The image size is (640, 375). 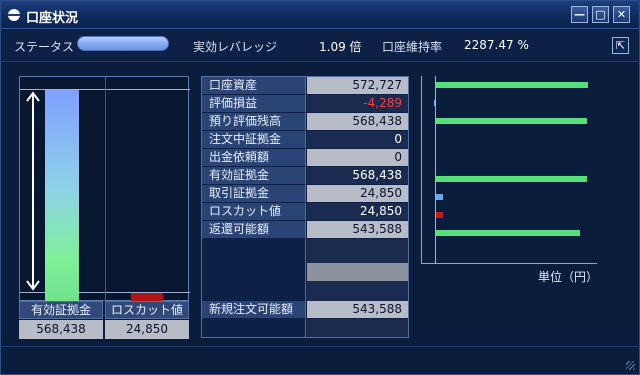 I want to click on row-label: 有効証拠金, so click(x=254, y=176).